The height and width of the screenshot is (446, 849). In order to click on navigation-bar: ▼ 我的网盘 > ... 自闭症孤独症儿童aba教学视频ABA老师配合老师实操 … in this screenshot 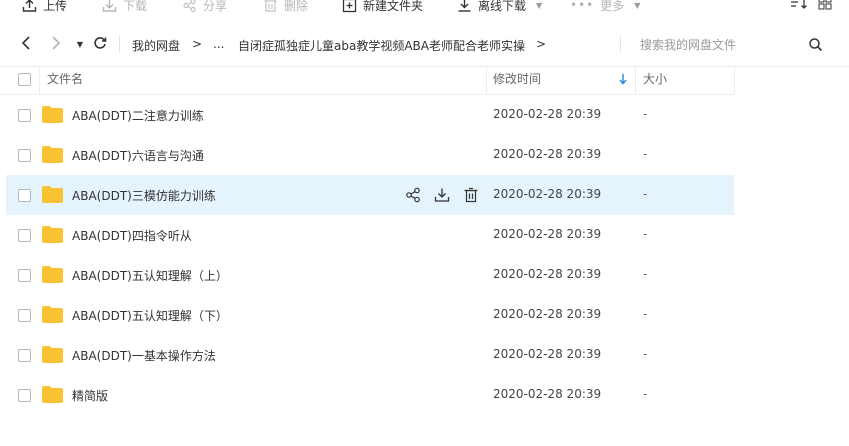, I will do `click(424, 44)`.